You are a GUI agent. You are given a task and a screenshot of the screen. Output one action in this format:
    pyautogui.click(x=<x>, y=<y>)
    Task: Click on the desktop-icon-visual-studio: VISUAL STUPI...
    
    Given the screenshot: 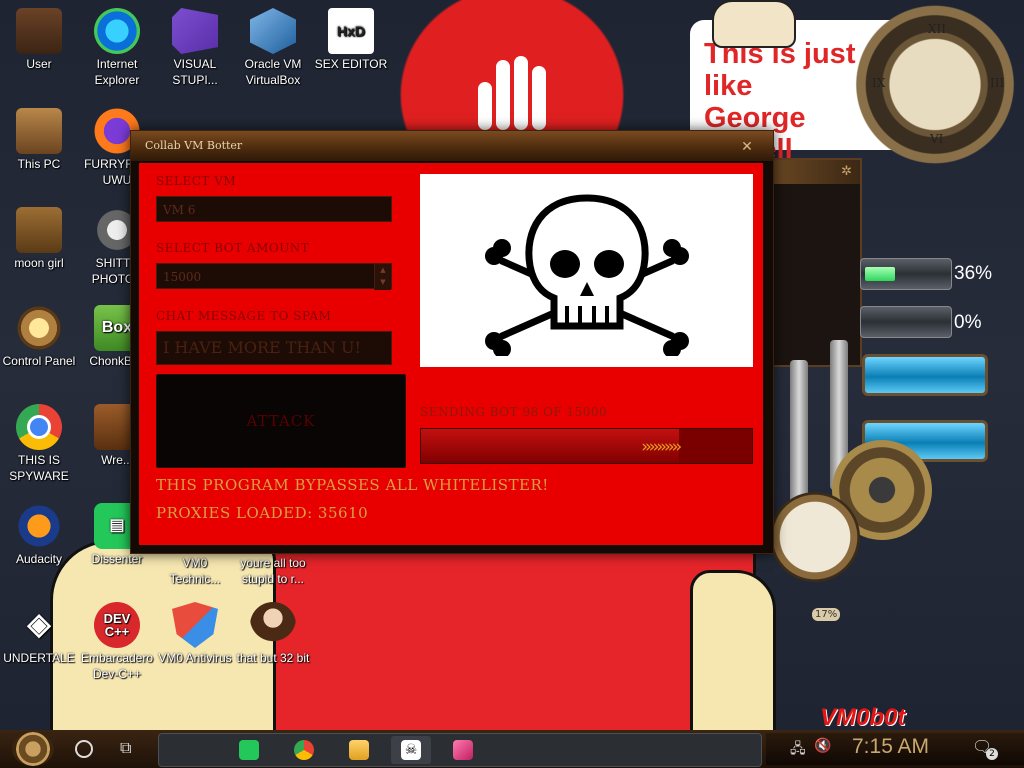 What is the action you would take?
    pyautogui.click(x=195, y=48)
    